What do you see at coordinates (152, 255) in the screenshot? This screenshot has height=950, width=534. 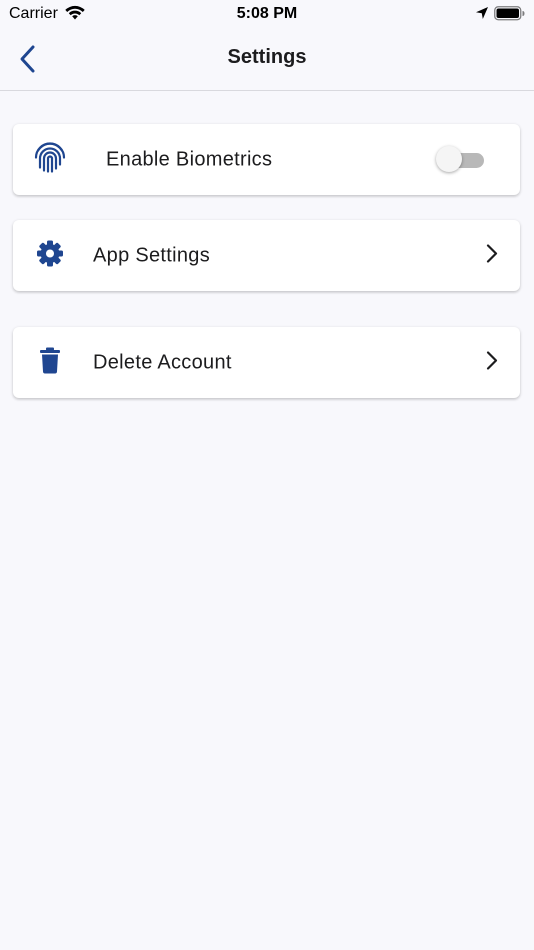 I see `app-settings-label: App Settings` at bounding box center [152, 255].